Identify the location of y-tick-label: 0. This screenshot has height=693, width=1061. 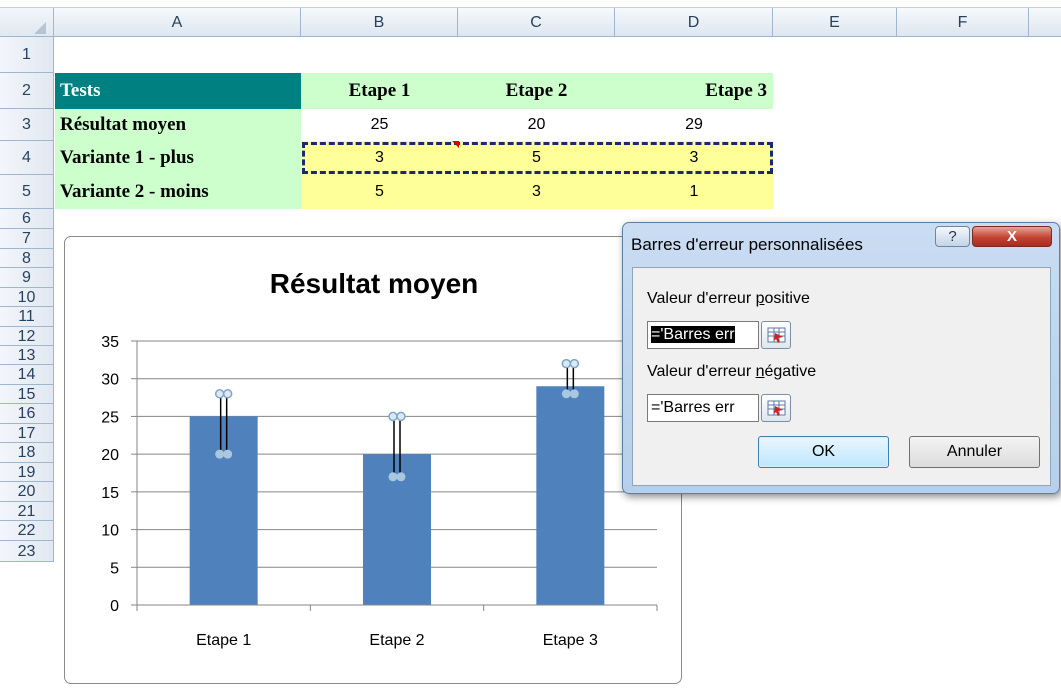
(114, 606).